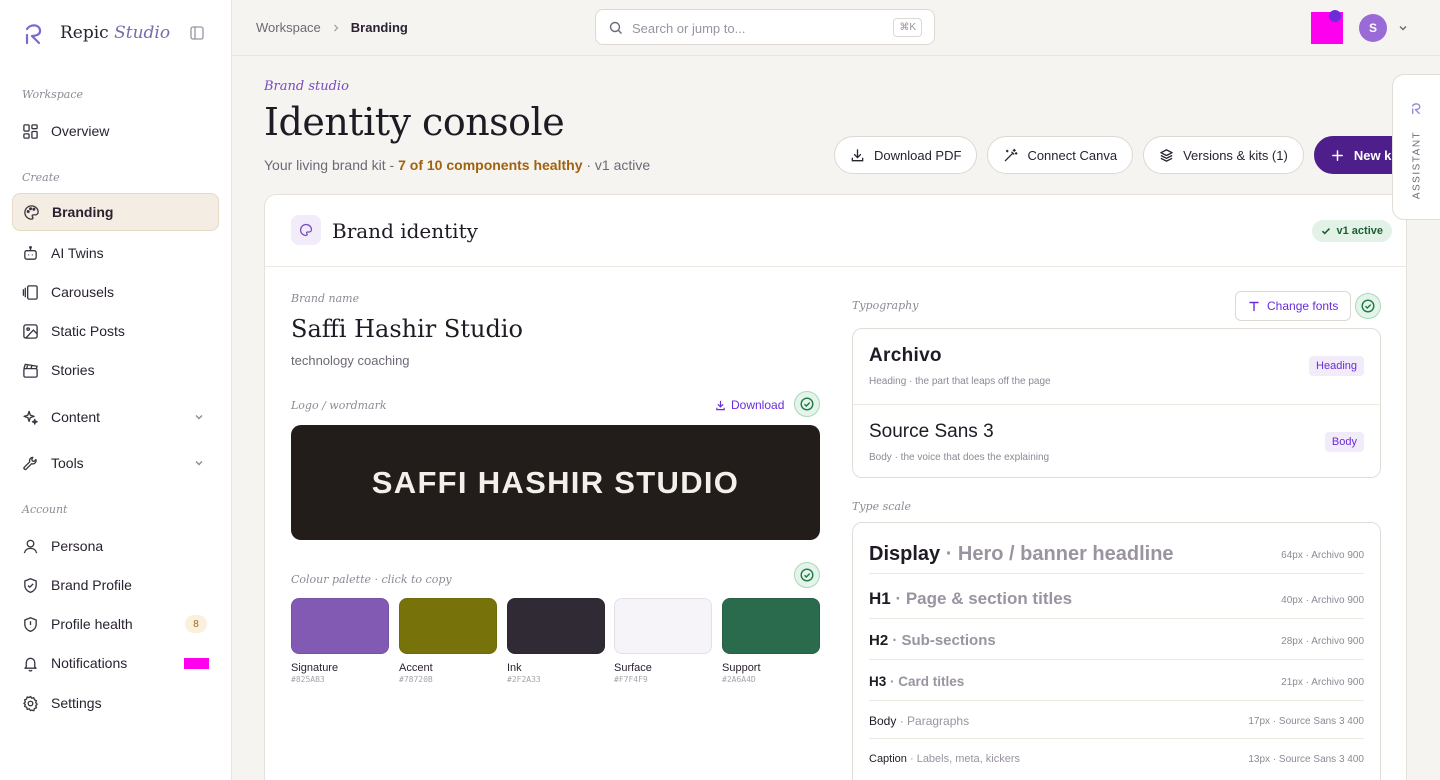  What do you see at coordinates (1072, 155) in the screenshot?
I see `button-label: Connect Canva` at bounding box center [1072, 155].